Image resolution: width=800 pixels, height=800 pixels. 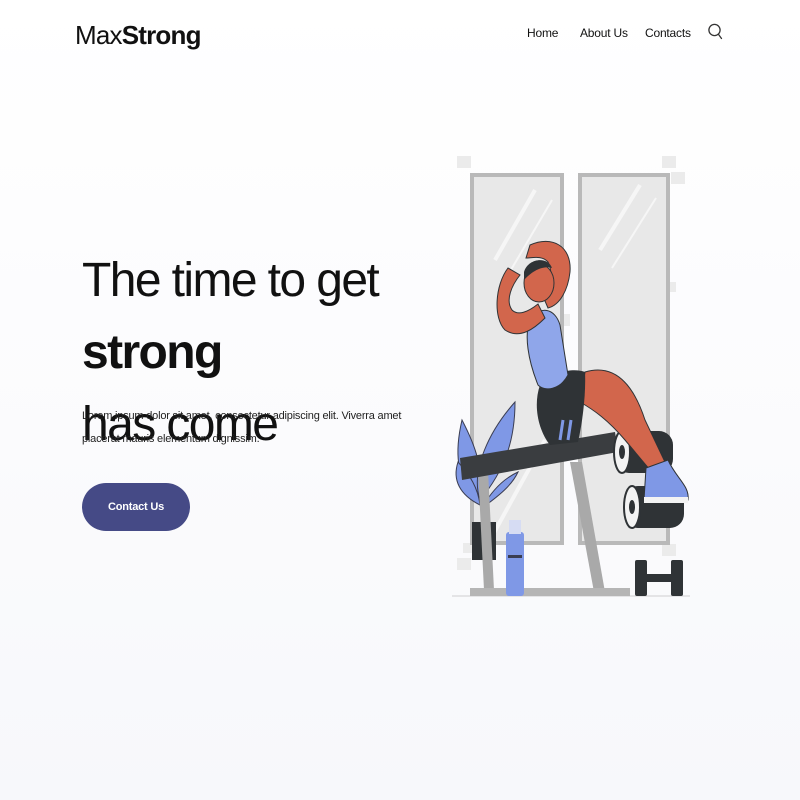 I want to click on main-nav: Home About Us Contacts, so click(x=400, y=36).